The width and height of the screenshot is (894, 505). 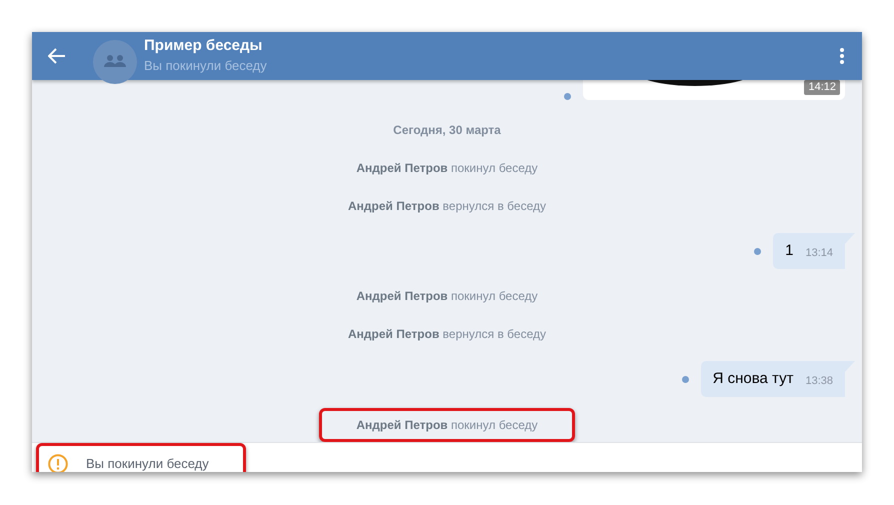 I want to click on outgoing-message: Я снова тут 13:38, so click(x=777, y=379).